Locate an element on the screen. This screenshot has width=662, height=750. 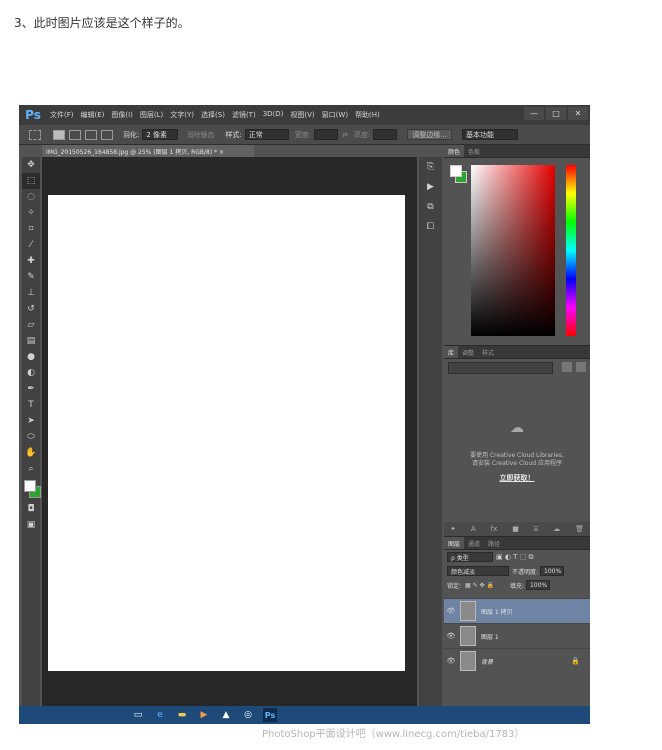
library-select is located at coordinates (500, 368).